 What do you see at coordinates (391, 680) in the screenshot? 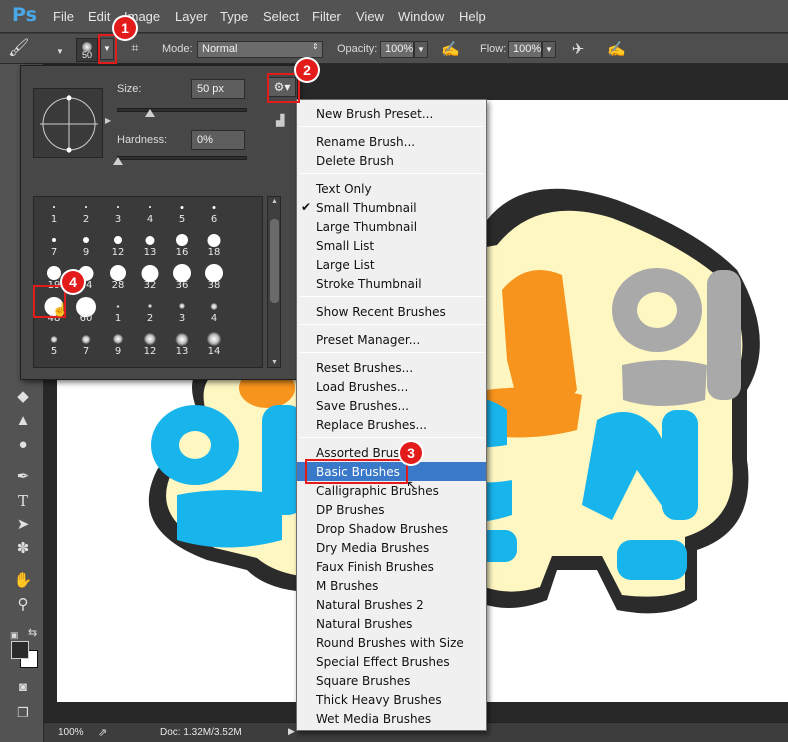
I see `menu-item-square-brushes: Square Brushes` at bounding box center [391, 680].